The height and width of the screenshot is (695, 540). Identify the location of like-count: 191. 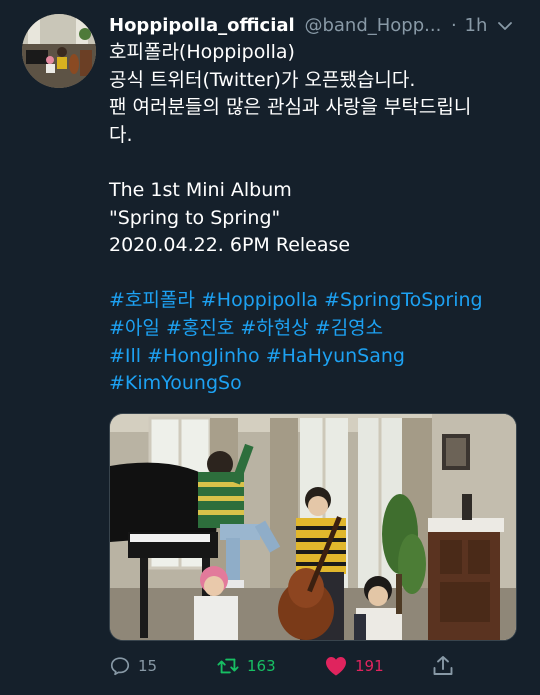
(369, 666).